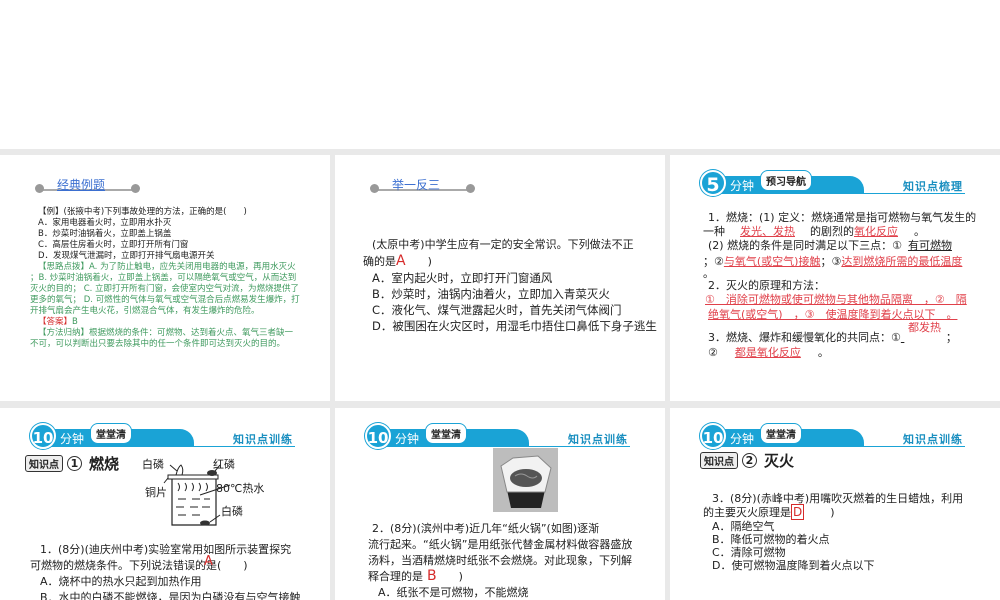 The height and width of the screenshot is (600, 1000). What do you see at coordinates (525, 480) in the screenshot?
I see `paper-hotpot-photo` at bounding box center [525, 480].